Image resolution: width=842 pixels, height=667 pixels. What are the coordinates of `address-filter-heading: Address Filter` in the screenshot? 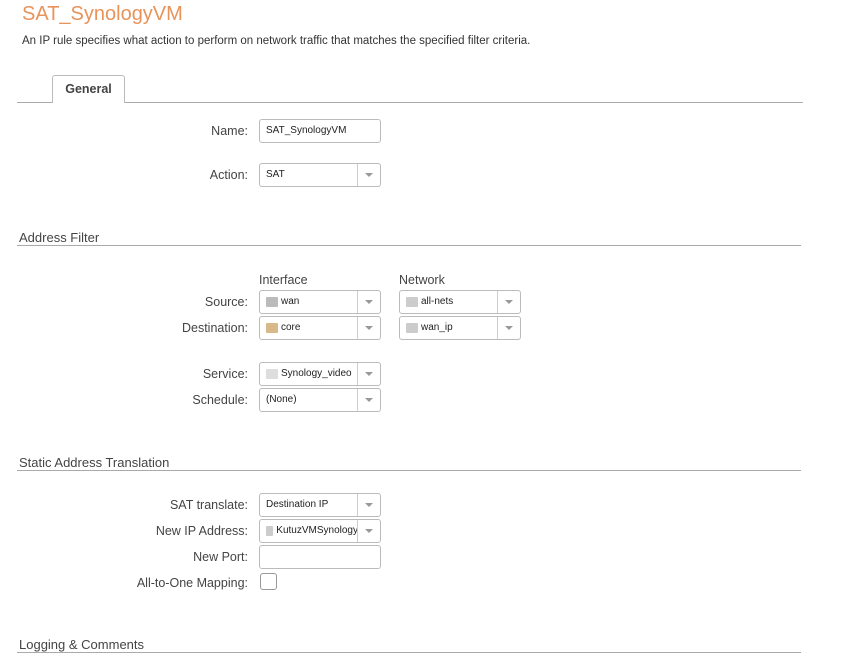 It's located at (59, 237).